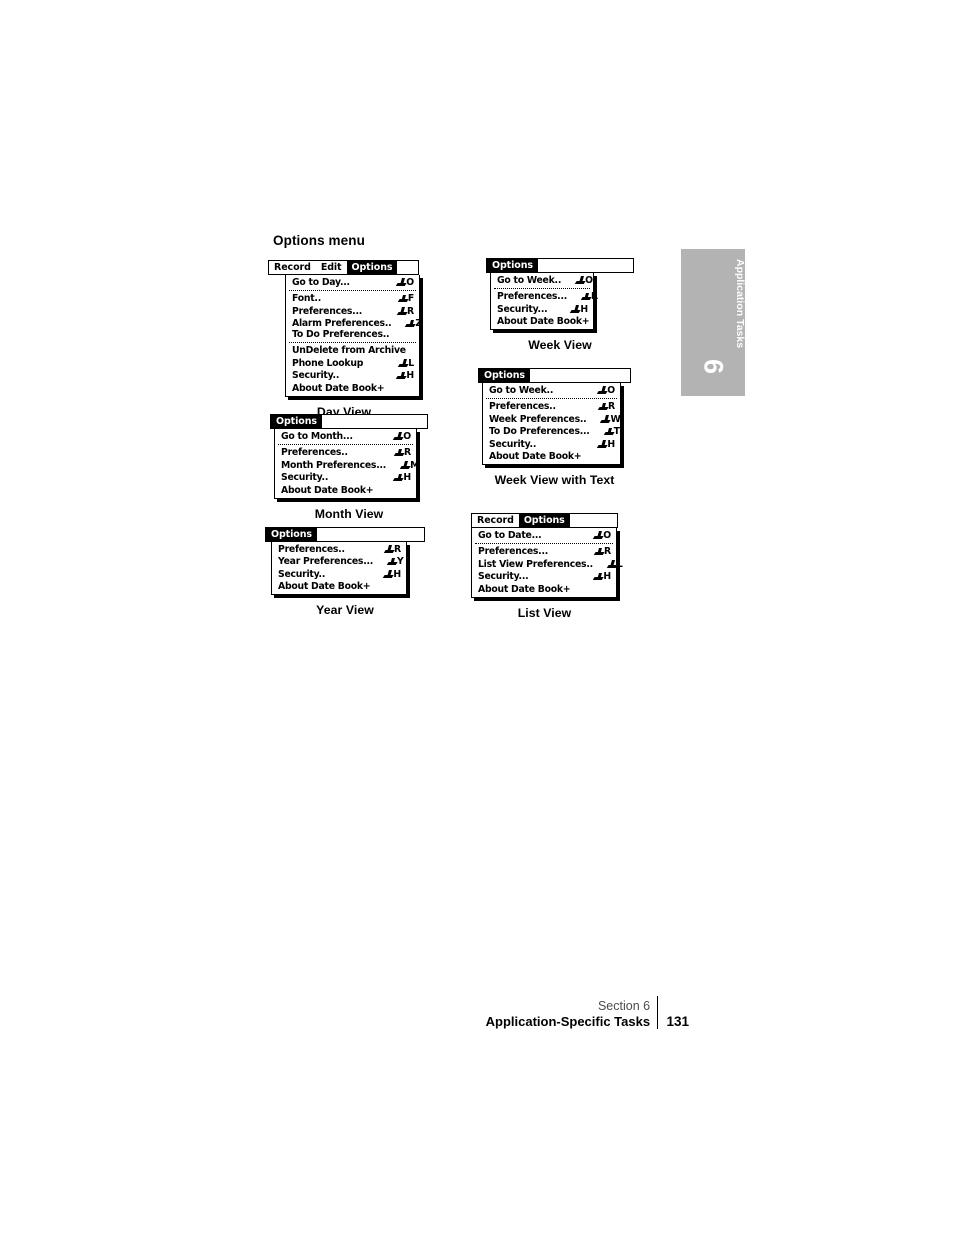 The width and height of the screenshot is (954, 1235). I want to click on menu-item: Go to Month... O, so click(345, 436).